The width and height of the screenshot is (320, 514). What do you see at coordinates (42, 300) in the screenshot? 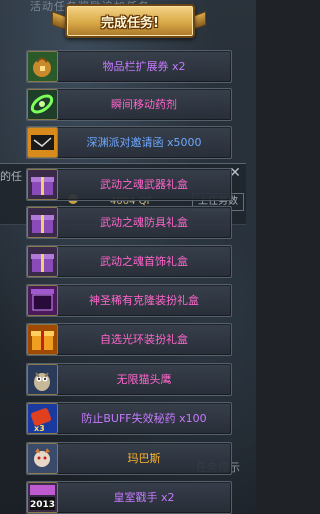
I see `clone-avatar-box-icon` at bounding box center [42, 300].